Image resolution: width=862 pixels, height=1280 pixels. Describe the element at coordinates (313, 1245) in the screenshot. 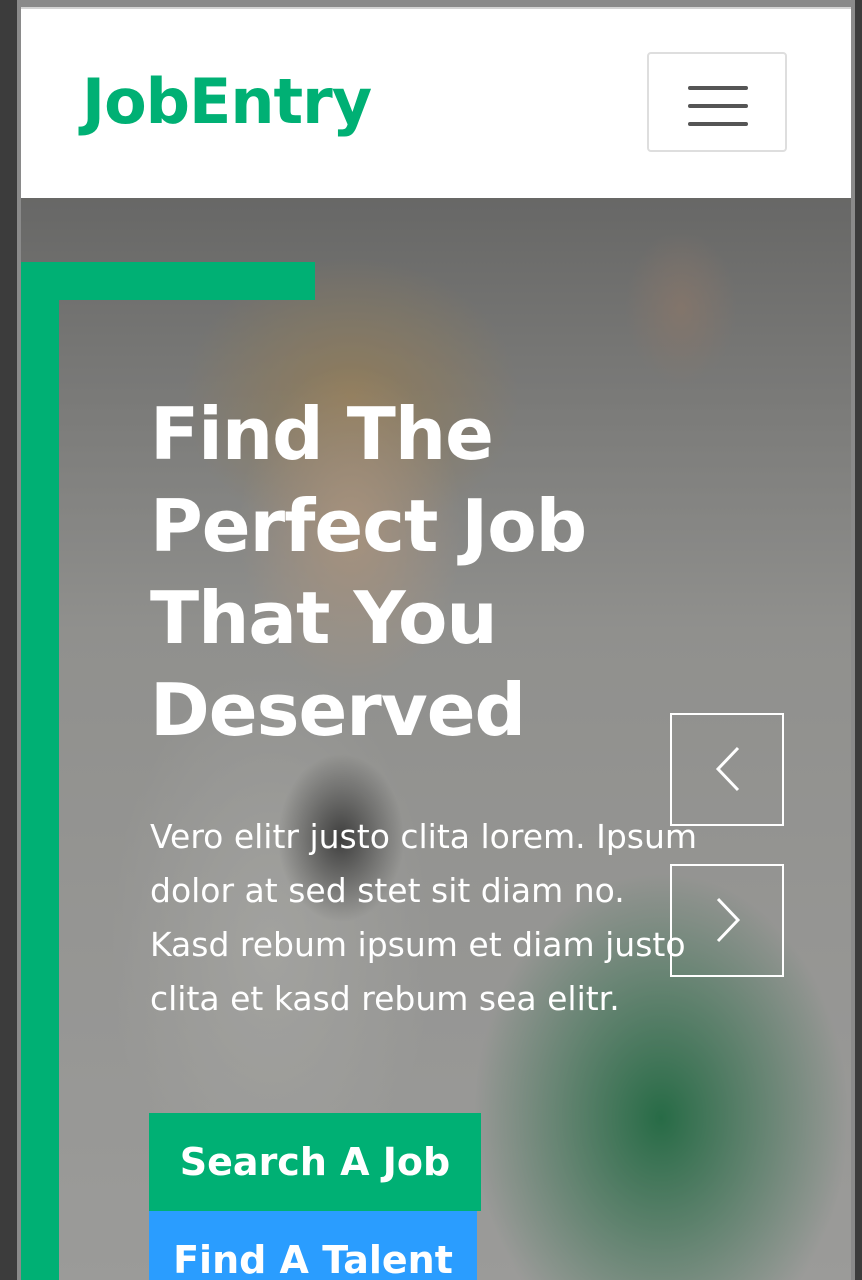

I see `find-talent-button: Find A Talent` at that location.